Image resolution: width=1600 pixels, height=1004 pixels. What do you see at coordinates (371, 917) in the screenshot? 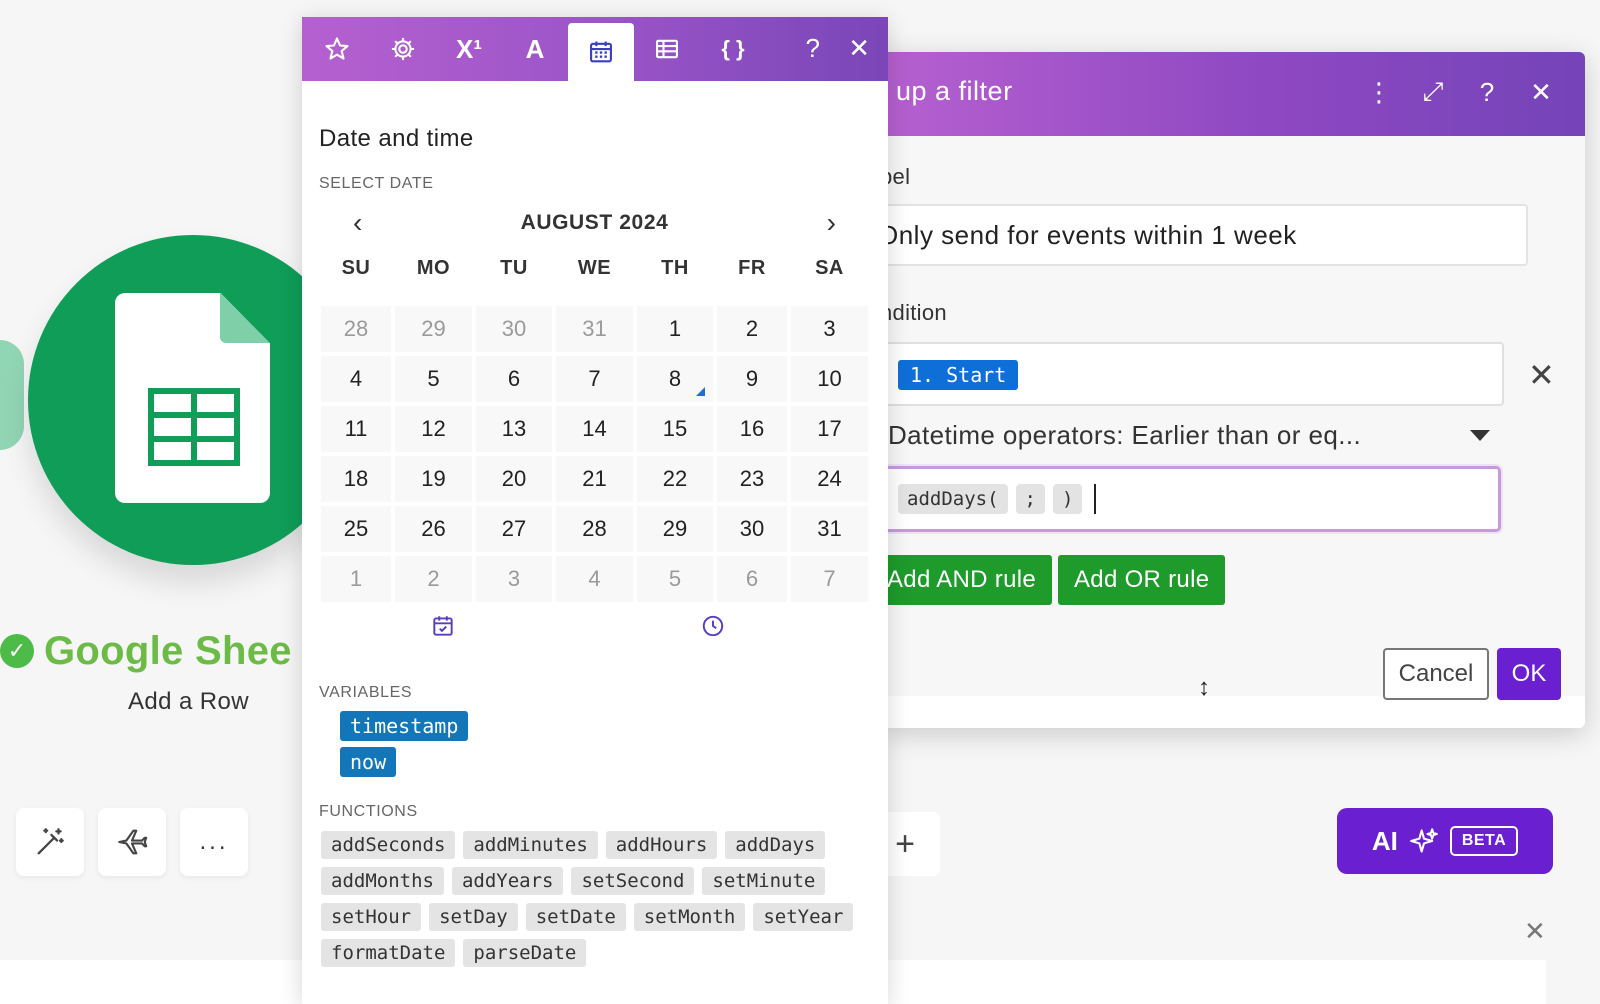
I see `function-pill: setHour` at bounding box center [371, 917].